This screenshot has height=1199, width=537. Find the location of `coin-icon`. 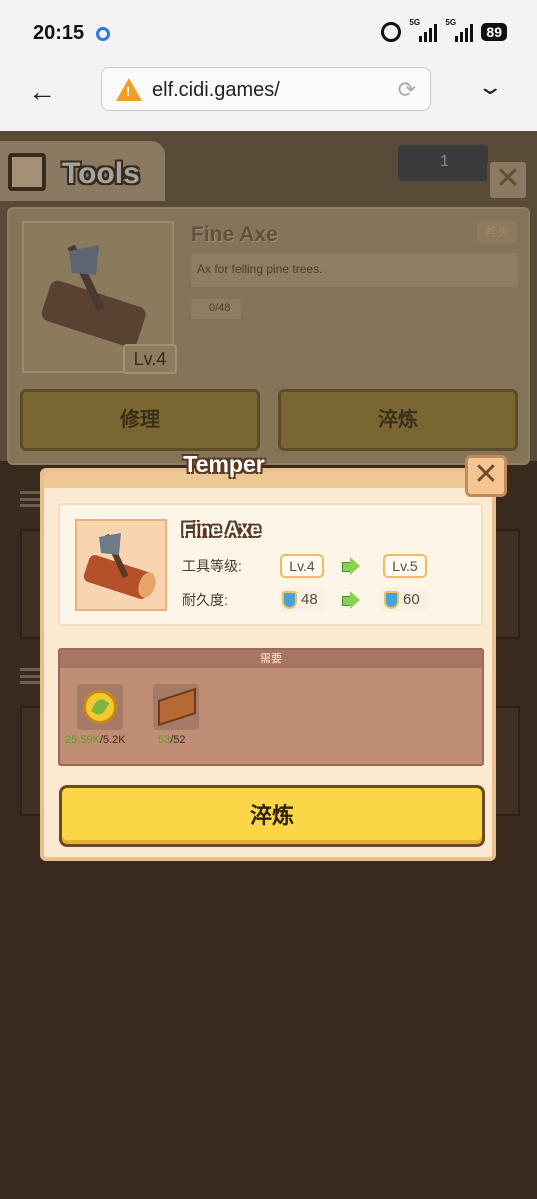

coin-icon is located at coordinates (100, 707).